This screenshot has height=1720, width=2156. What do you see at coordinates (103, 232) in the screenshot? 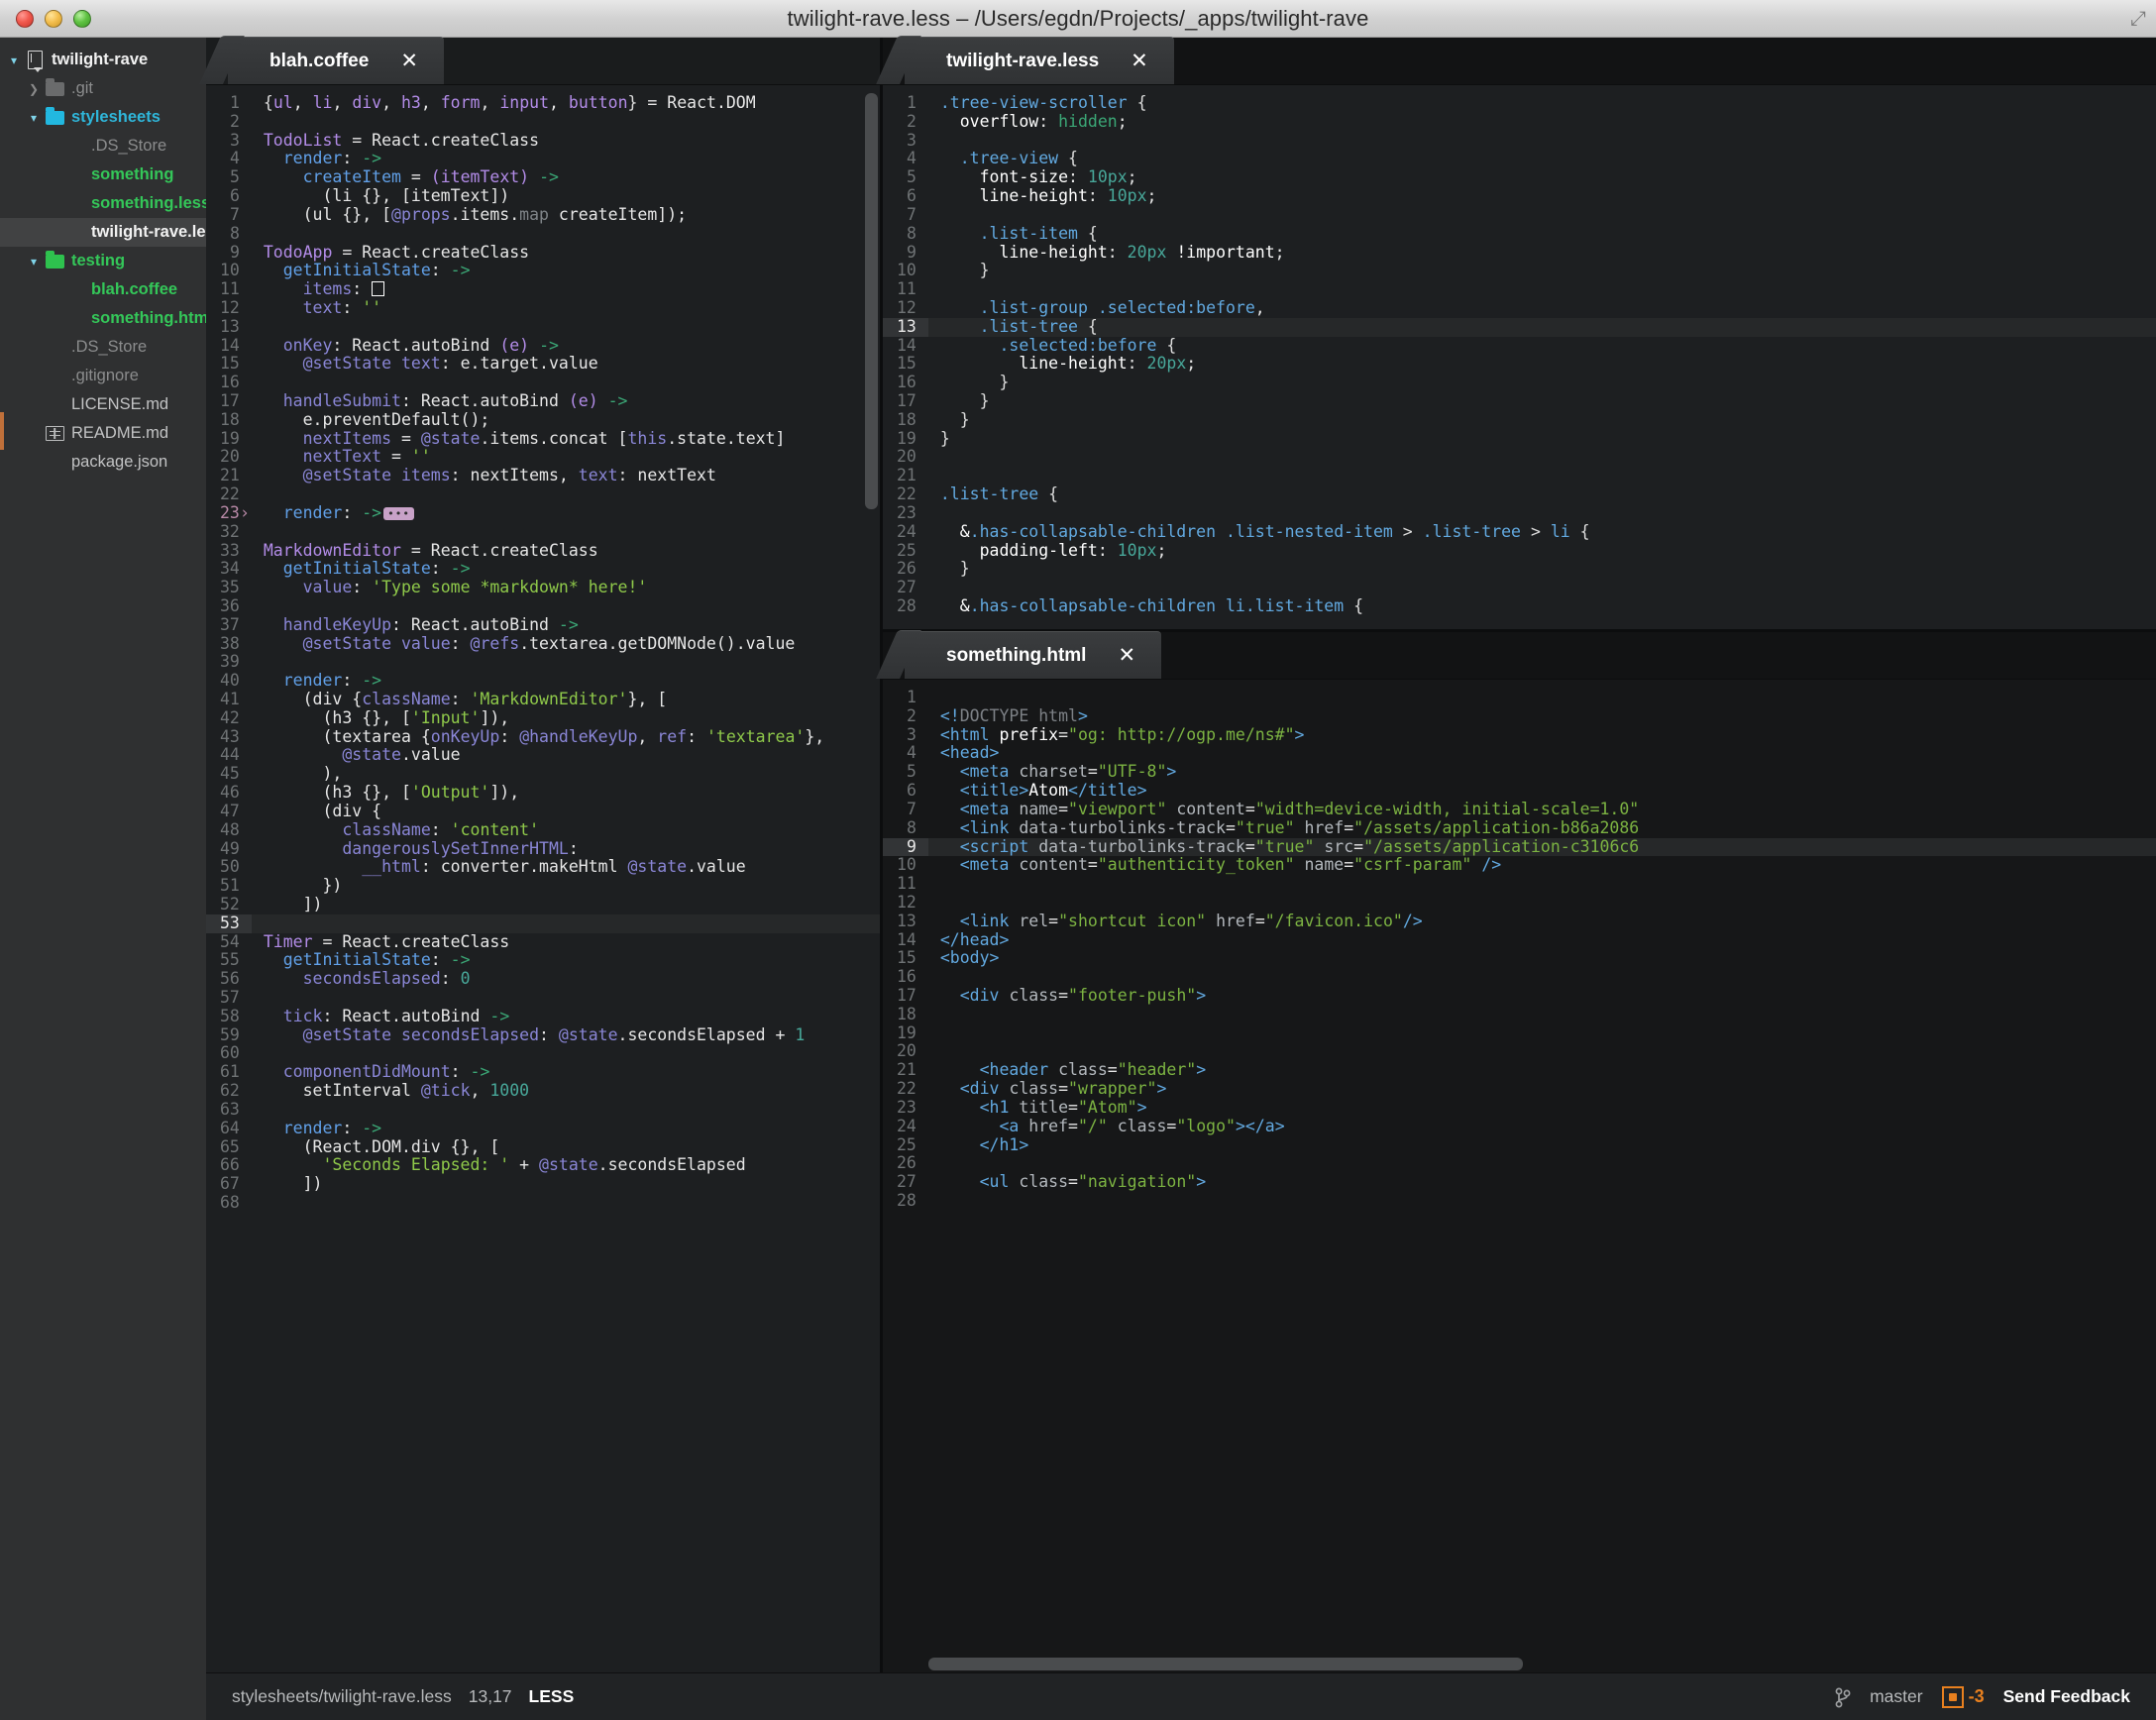
I see `tree-item-twilight-rave-less: twilight-rave.less` at bounding box center [103, 232].